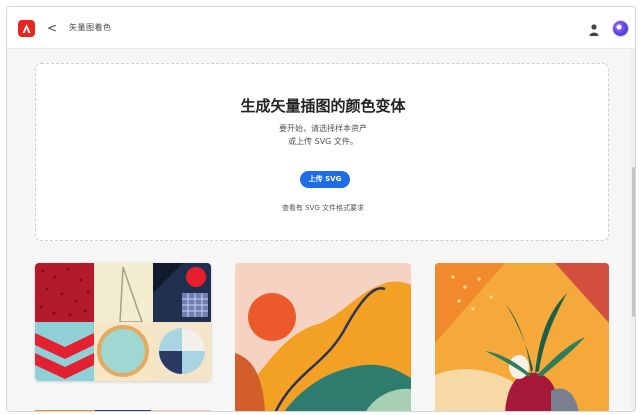  What do you see at coordinates (321, 28) in the screenshot?
I see `top-bar: < 矢量图着色` at bounding box center [321, 28].